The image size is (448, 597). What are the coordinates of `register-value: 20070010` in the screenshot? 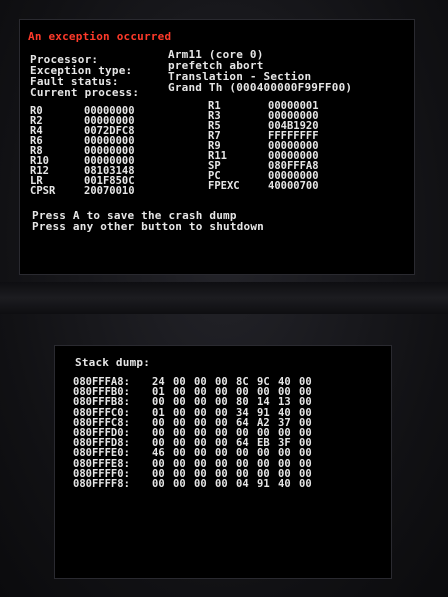 It's located at (109, 191).